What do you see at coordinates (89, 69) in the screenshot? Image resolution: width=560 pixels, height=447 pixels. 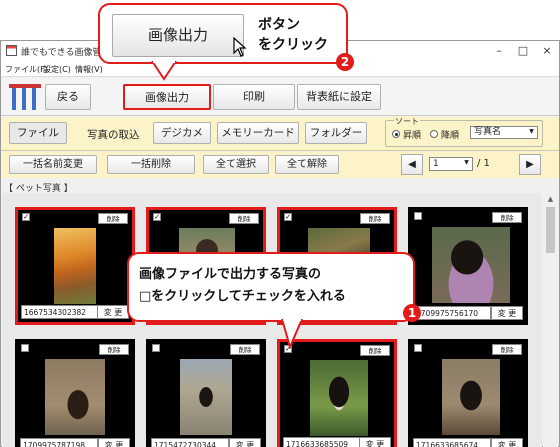 I see `menu-info: 情報(V)` at bounding box center [89, 69].